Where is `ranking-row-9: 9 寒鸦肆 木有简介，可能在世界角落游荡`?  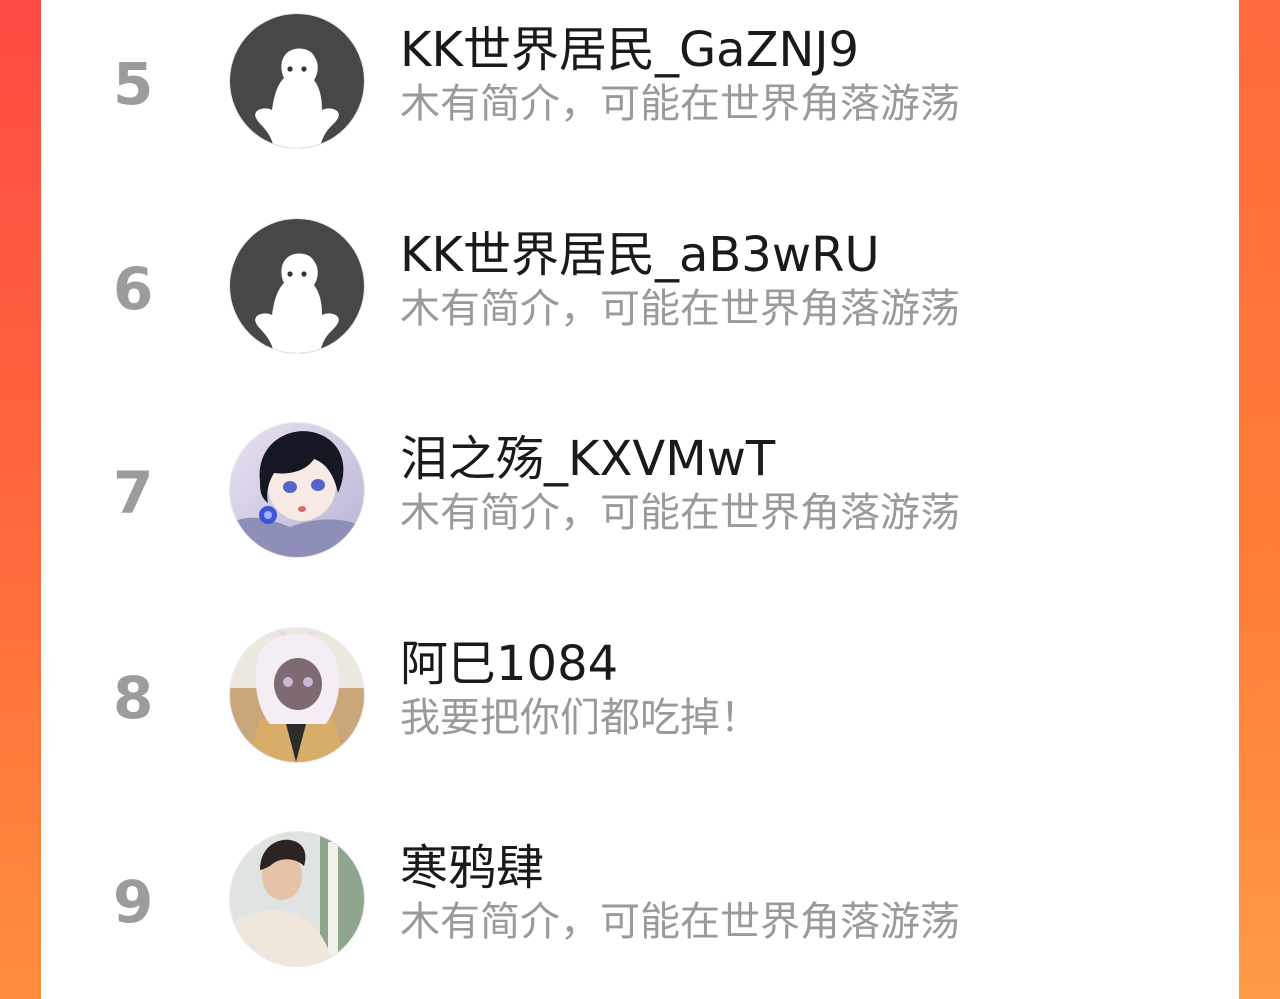 ranking-row-9: 9 寒鸦肆 木有简介，可能在世界角落游荡 is located at coordinates (640, 900).